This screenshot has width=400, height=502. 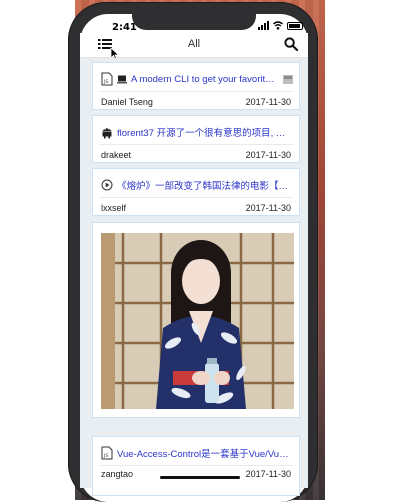 I want to click on item-author: zangtao, so click(x=117, y=474).